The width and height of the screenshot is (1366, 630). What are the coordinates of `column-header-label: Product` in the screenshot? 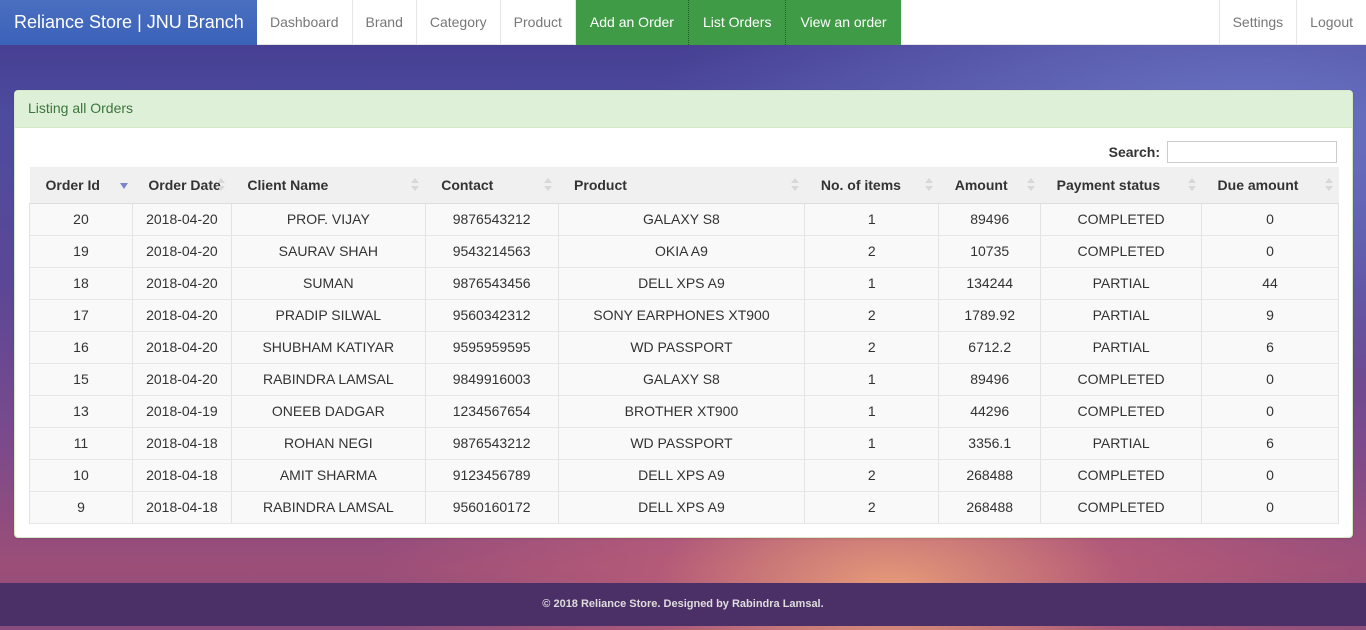 It's located at (600, 184).